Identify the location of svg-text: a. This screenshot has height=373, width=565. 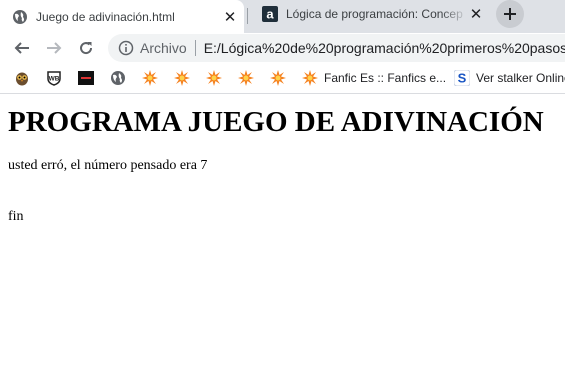
(270, 14).